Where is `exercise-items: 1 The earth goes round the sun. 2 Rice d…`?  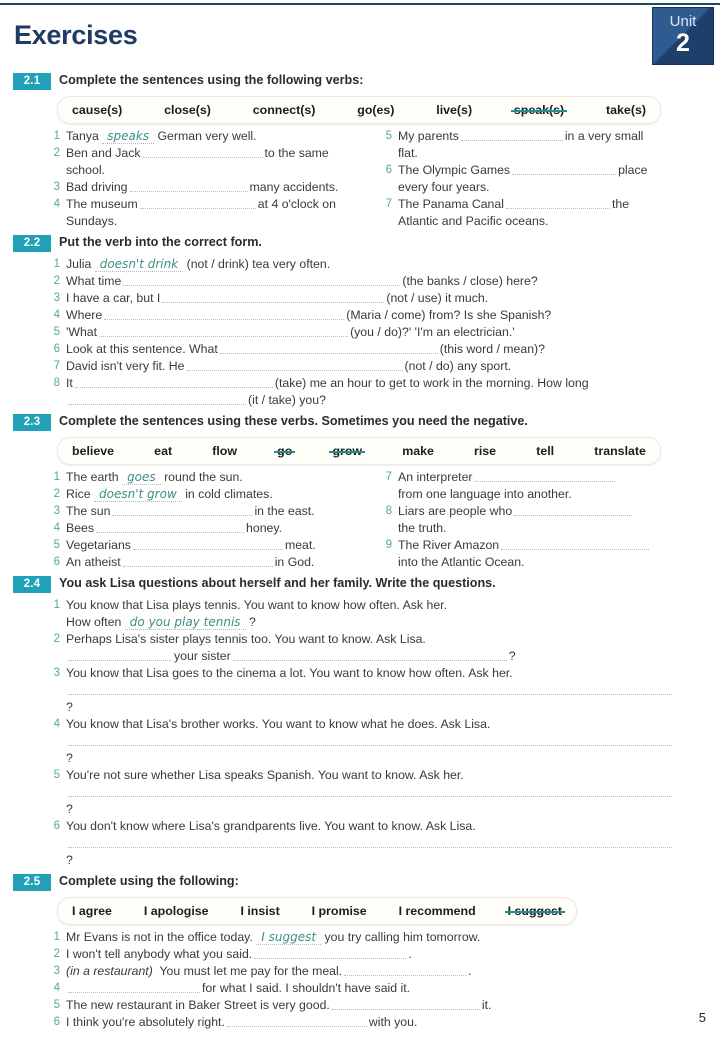 exercise-items: 1 The earth goes round the sun. 2 Rice d… is located at coordinates (360, 520).